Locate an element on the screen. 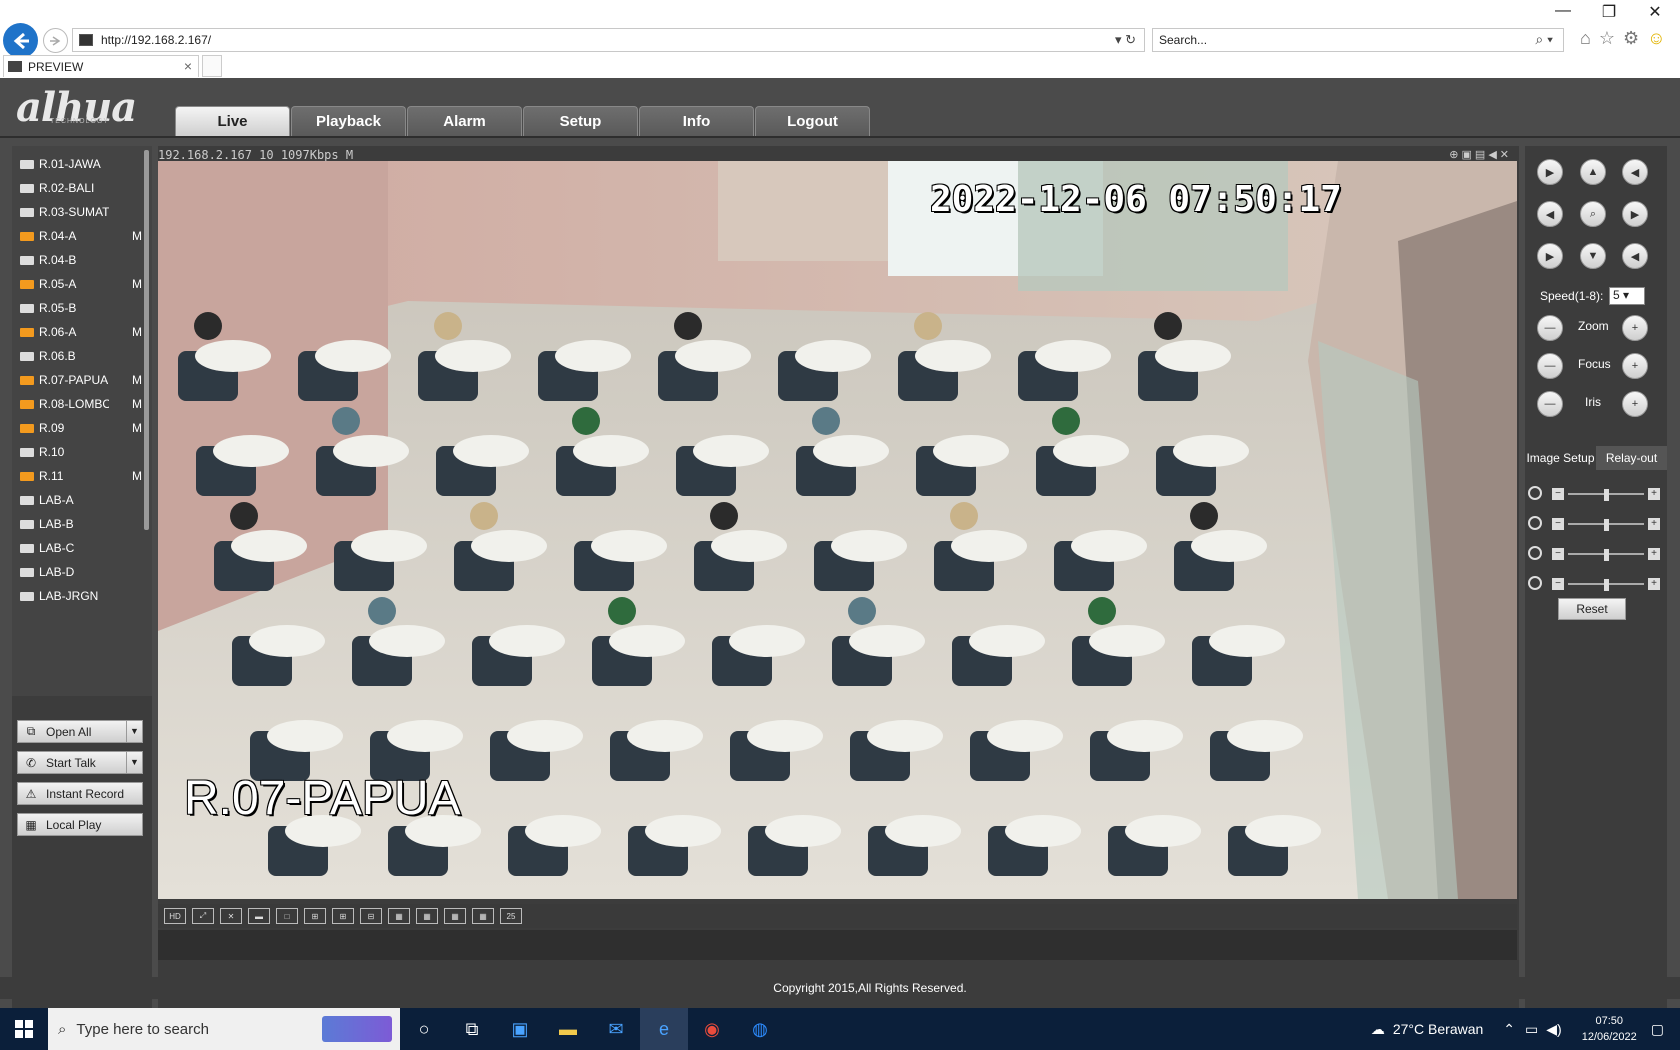  channel-item: LAB-B is located at coordinates (82, 524).